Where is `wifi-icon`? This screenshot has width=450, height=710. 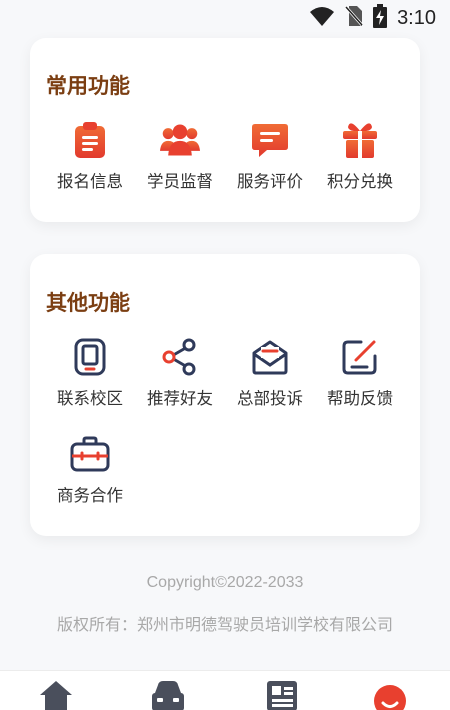
wifi-icon is located at coordinates (322, 18).